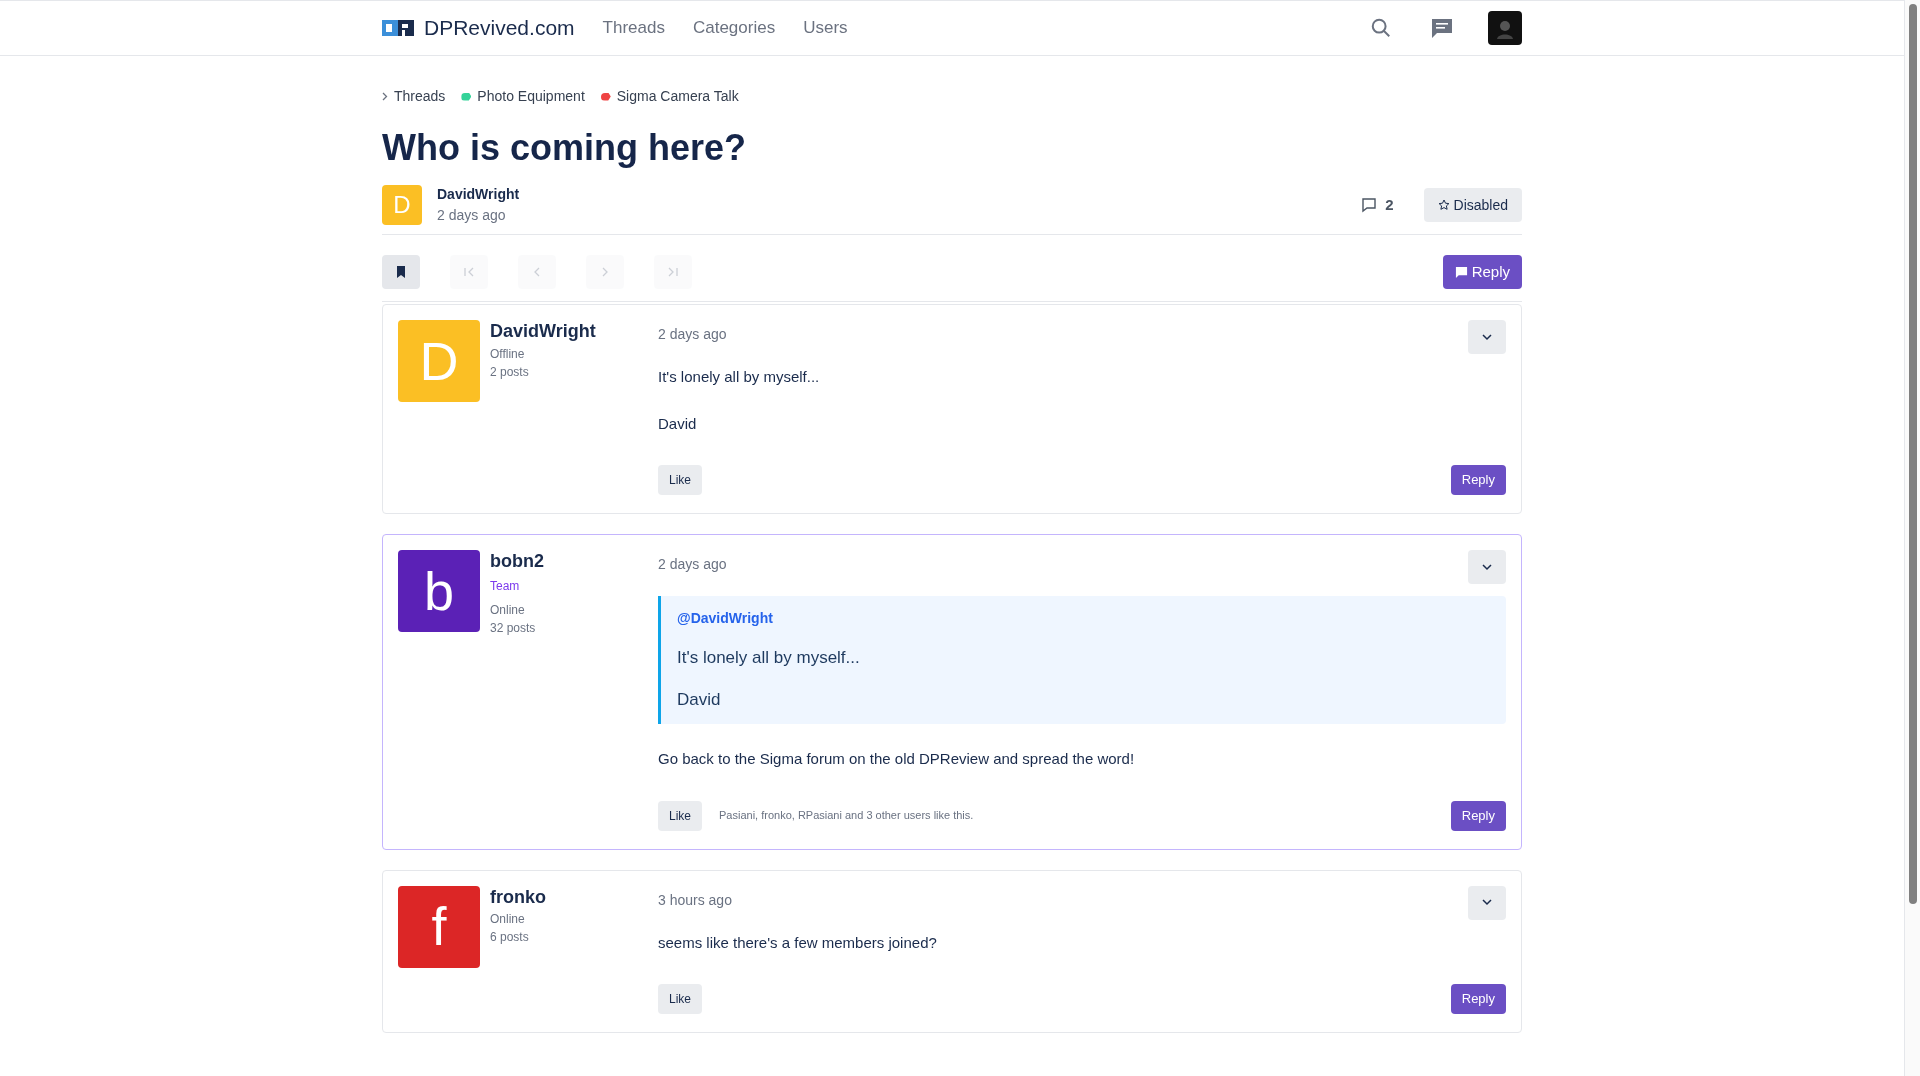 This screenshot has height=1076, width=1920. I want to click on author-avatar: D, so click(402, 205).